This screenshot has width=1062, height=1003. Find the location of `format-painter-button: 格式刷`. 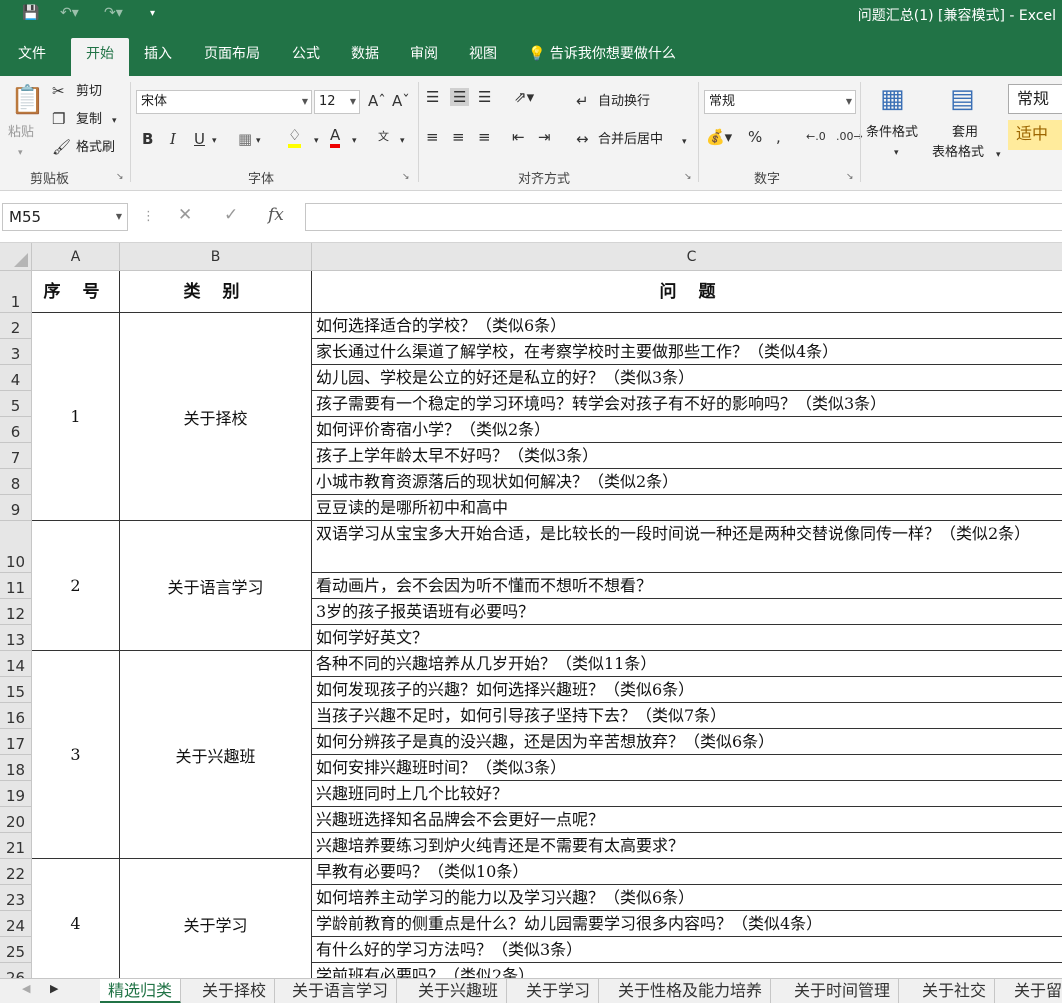

format-painter-button: 格式刷 is located at coordinates (95, 148).